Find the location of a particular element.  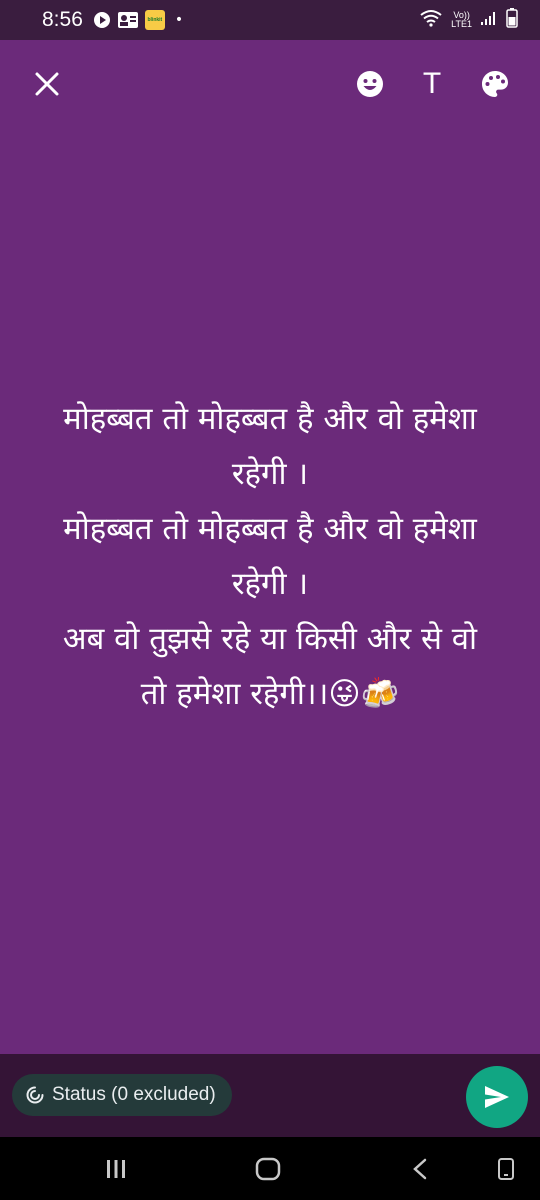

audience-selector: Status (0 excluded) is located at coordinates (122, 1095).